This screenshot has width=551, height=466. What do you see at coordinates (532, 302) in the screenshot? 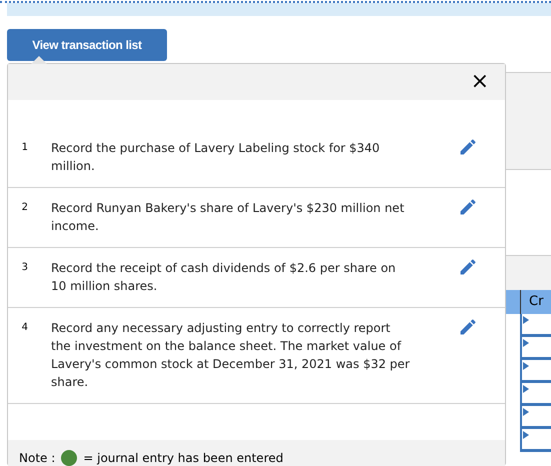
I see `column-header: Cr` at bounding box center [532, 302].